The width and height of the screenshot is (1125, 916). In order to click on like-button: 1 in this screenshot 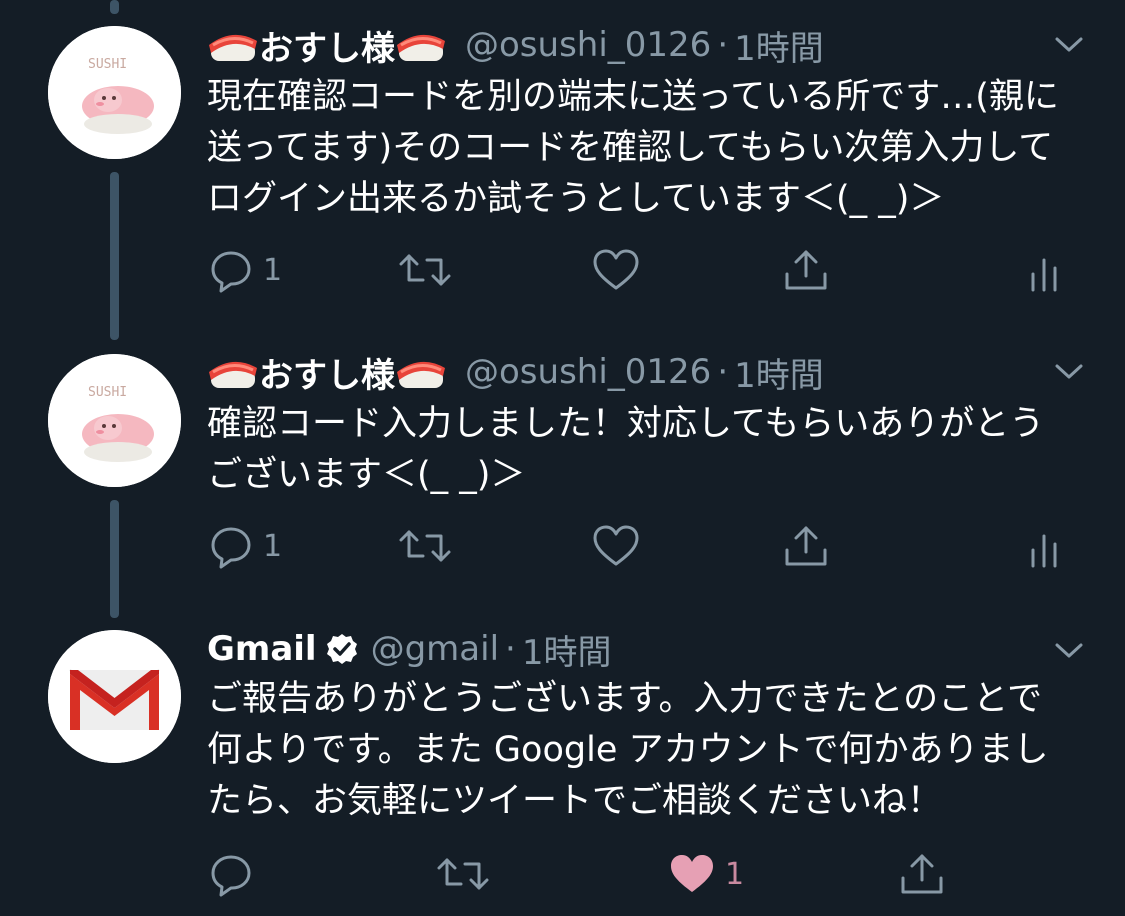, I will do `click(705, 874)`.